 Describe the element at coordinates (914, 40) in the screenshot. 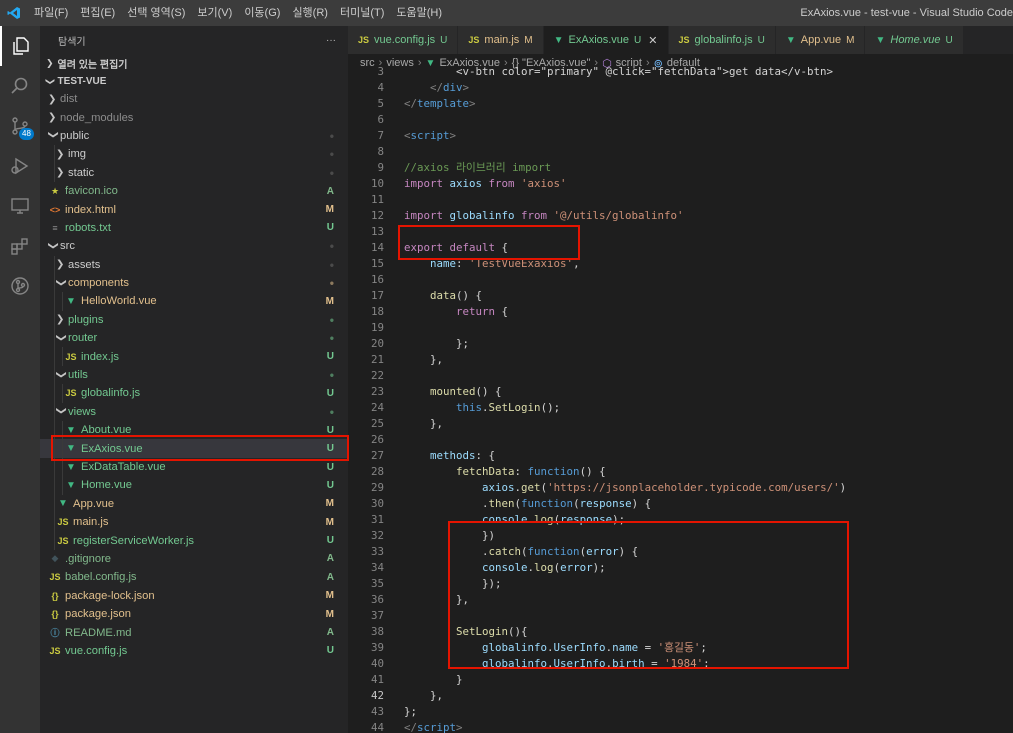

I see `tab-home-vue: ▼ Home.vue U` at that location.